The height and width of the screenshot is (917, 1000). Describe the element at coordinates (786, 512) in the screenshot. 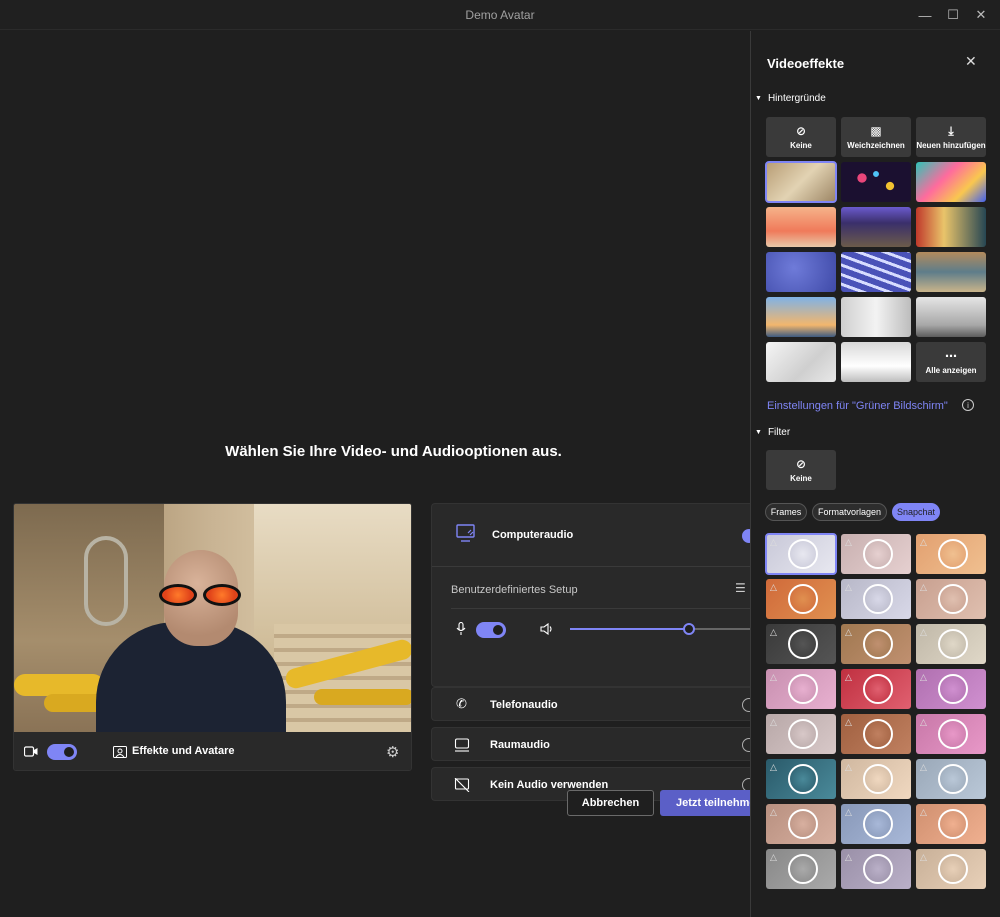

I see `chip-frames: Frames` at that location.